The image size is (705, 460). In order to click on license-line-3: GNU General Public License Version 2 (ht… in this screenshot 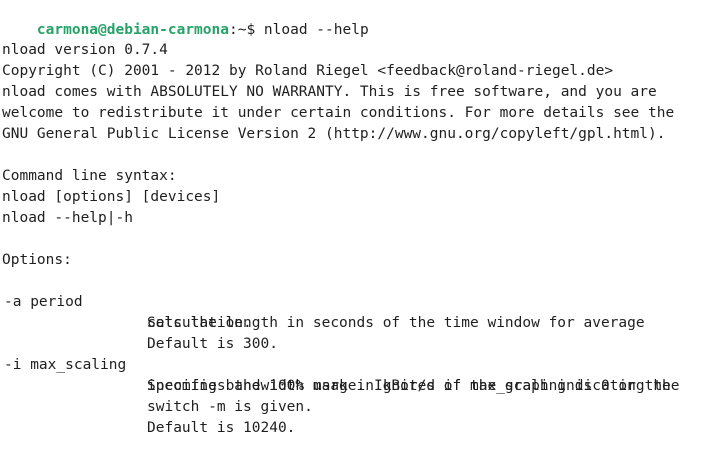, I will do `click(334, 134)`.